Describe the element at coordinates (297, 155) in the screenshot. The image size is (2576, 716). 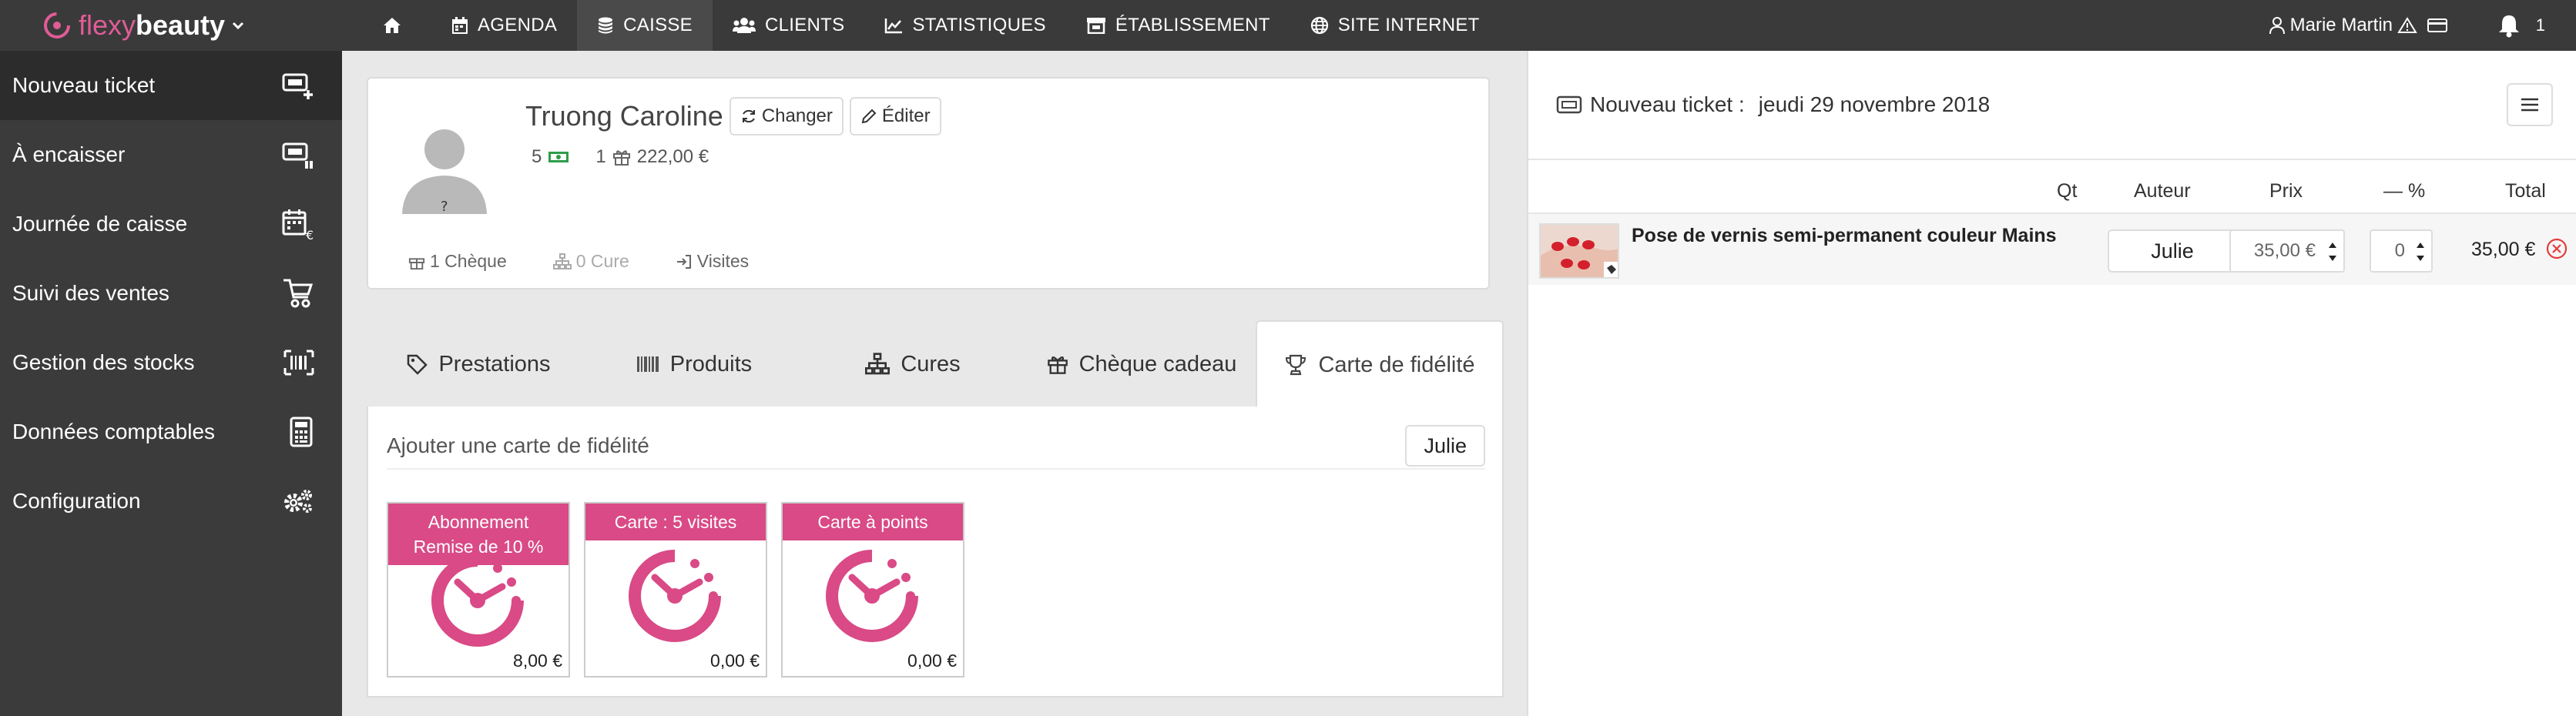
I see `pending-ticket-icon` at that location.